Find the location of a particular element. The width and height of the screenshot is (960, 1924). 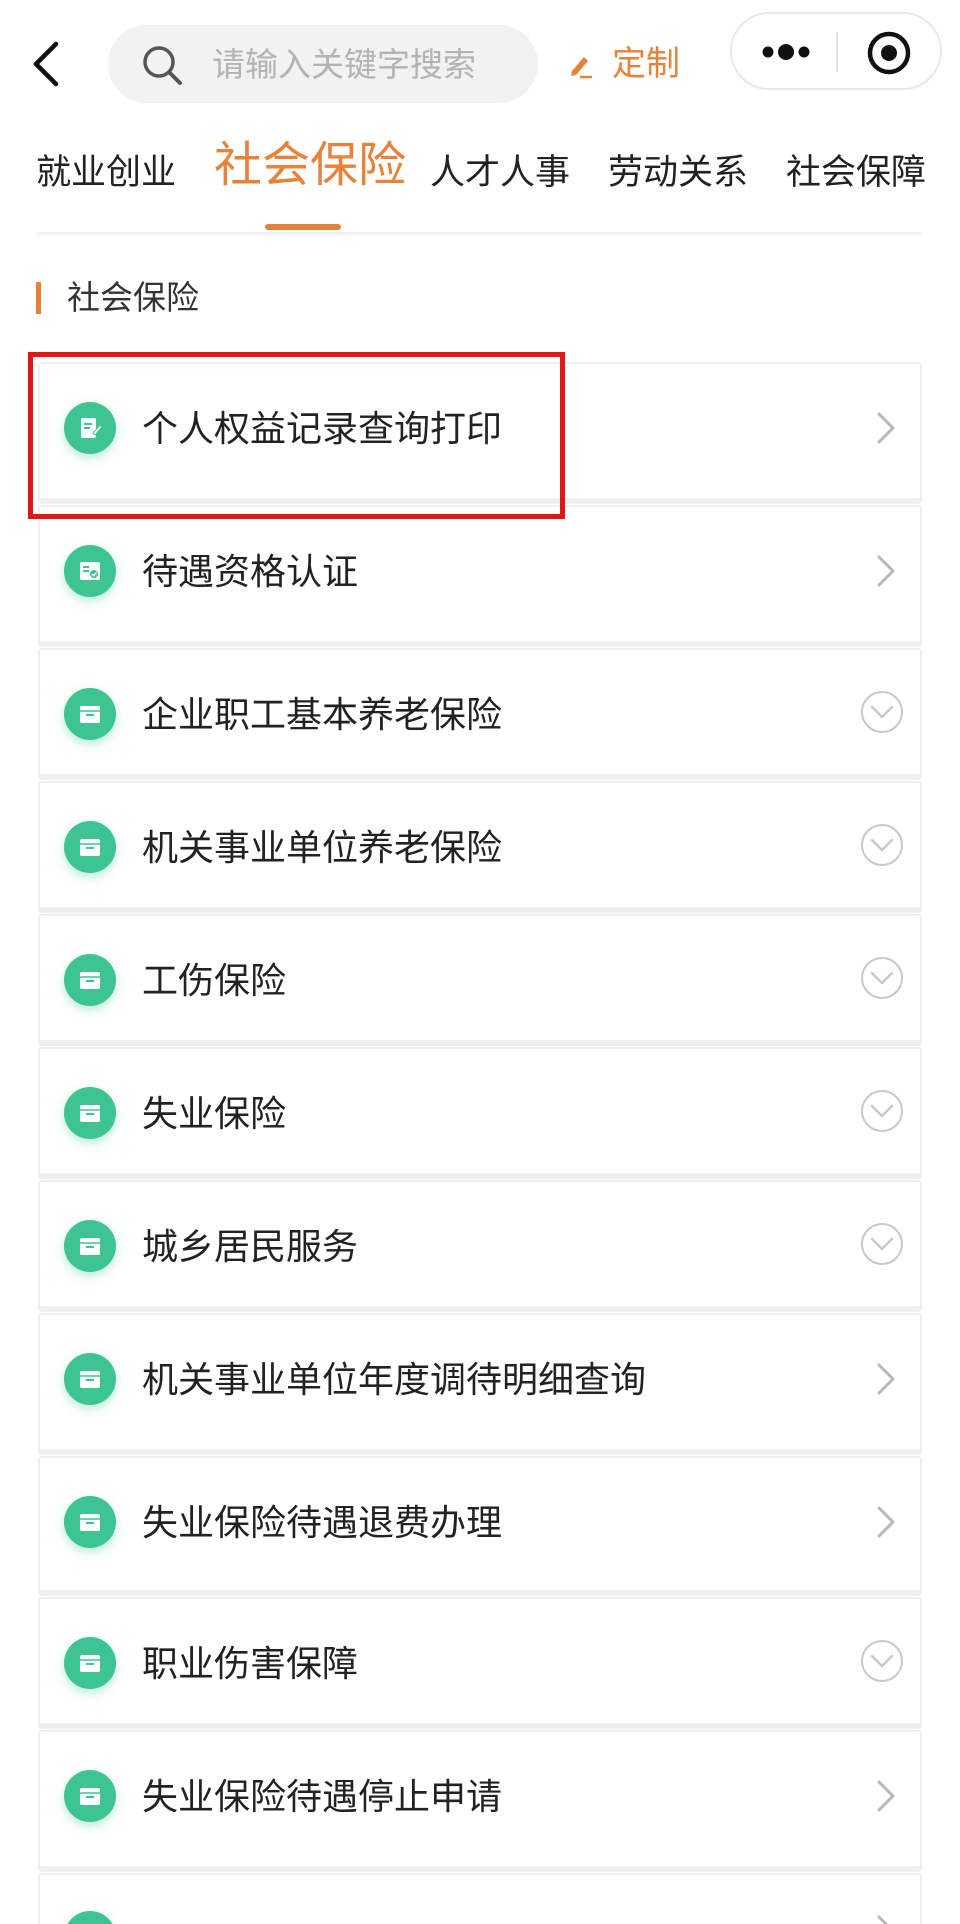

list-item-label: 机关事业单位年度调待明细查询 is located at coordinates (394, 1380).